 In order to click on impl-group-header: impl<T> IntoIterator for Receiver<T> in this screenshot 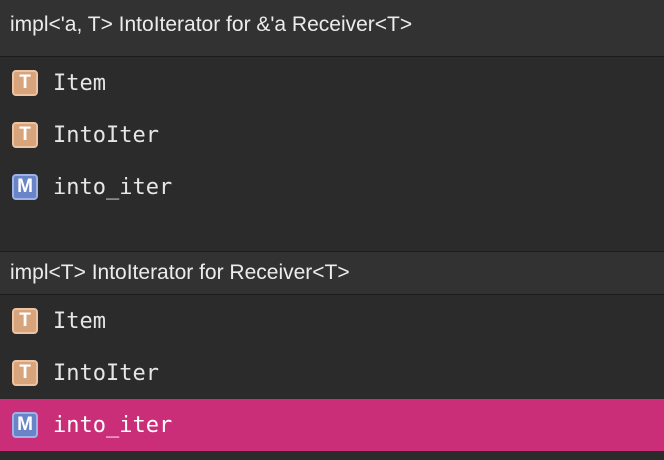, I will do `click(332, 273)`.